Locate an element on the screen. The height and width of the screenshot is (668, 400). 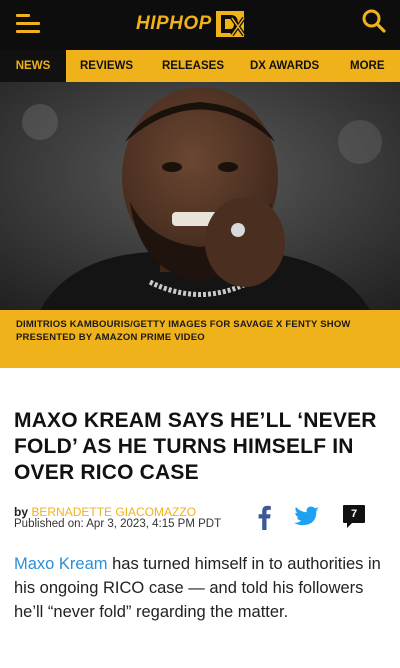
nav-item-more: MORE is located at coordinates (367, 66).